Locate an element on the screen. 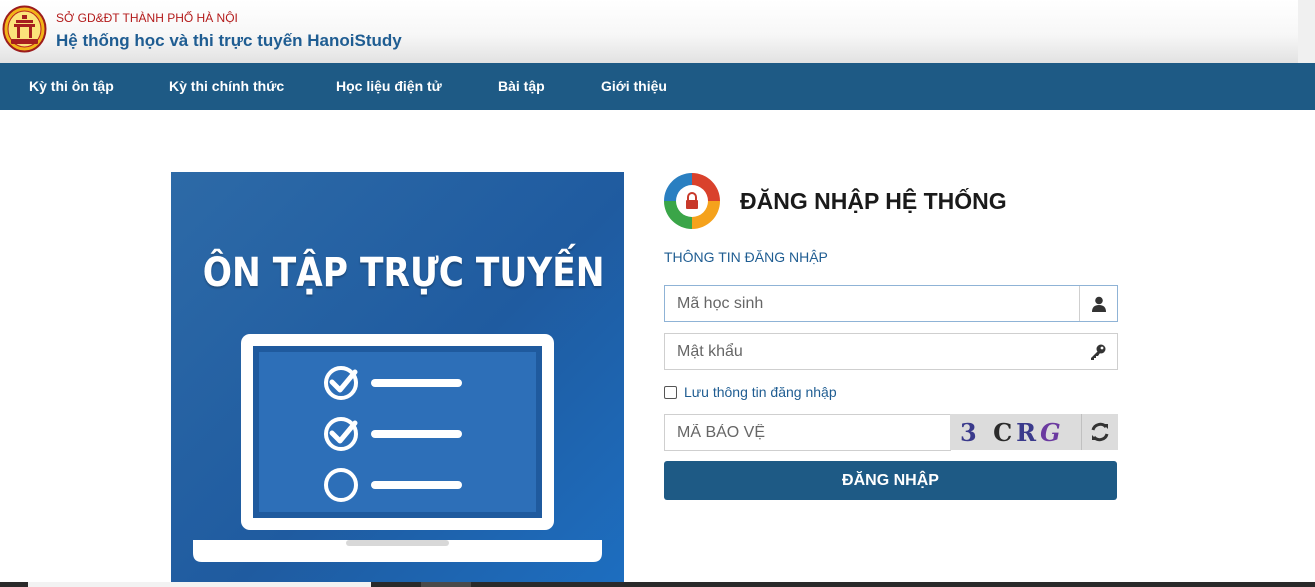  captcha-image: 3 CRG is located at coordinates (1015, 432).